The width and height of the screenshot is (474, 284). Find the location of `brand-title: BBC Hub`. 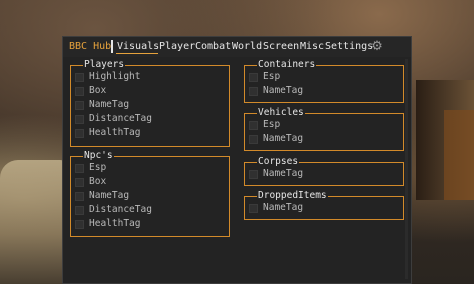

brand-title: BBC Hub is located at coordinates (90, 46).